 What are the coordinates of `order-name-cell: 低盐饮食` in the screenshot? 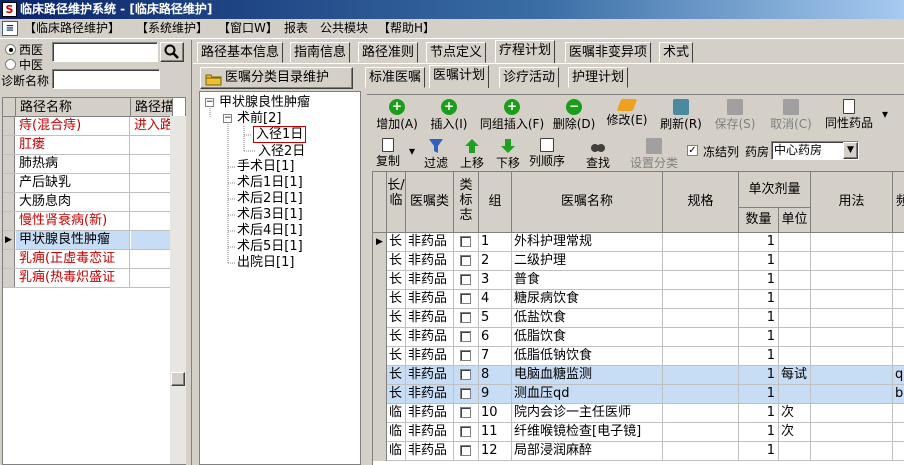 It's located at (587, 318).